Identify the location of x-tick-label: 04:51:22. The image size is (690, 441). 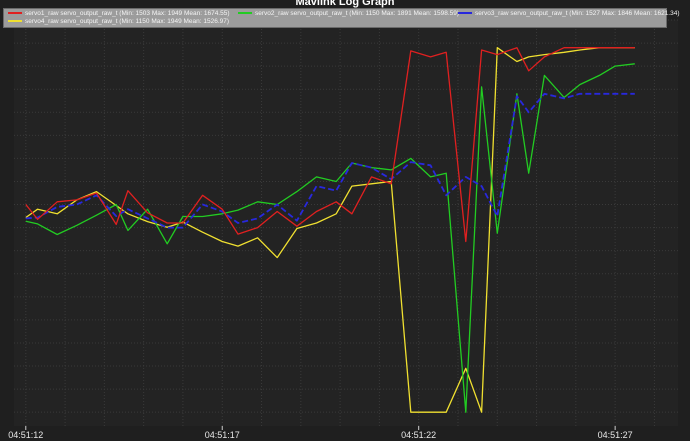
(418, 435).